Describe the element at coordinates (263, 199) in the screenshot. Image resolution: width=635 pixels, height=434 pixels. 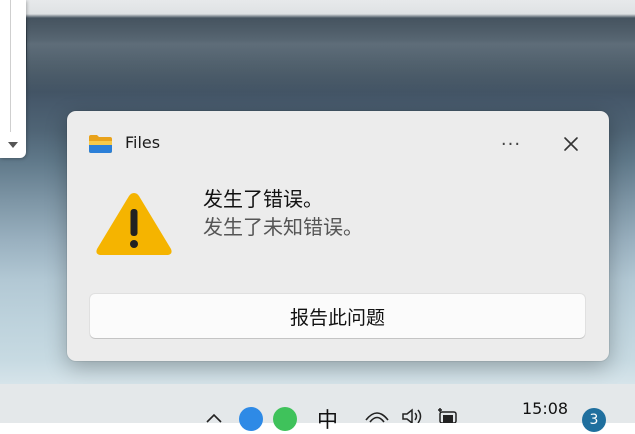
I see `notification-title: 发生了错误。` at that location.